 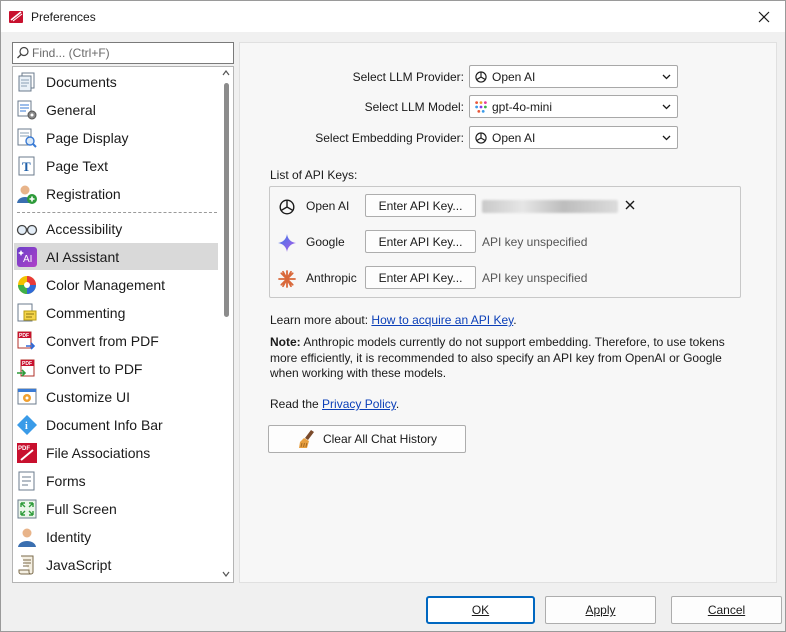 What do you see at coordinates (442, 320) in the screenshot?
I see `api-key-help-link: How to acquire an API Key` at bounding box center [442, 320].